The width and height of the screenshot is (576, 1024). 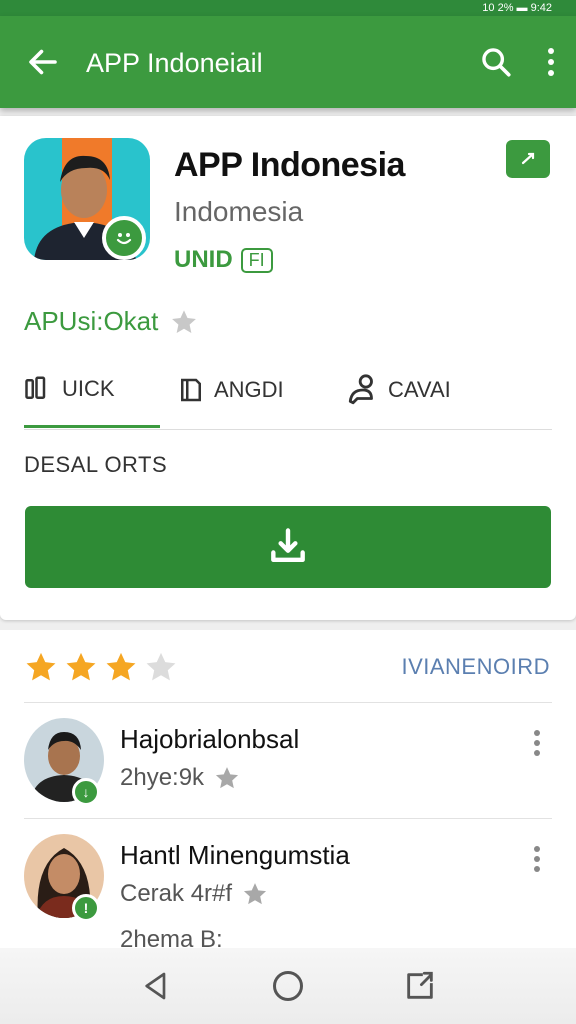 I want to click on rating-text: APUsi:Okat, so click(x=91, y=321).